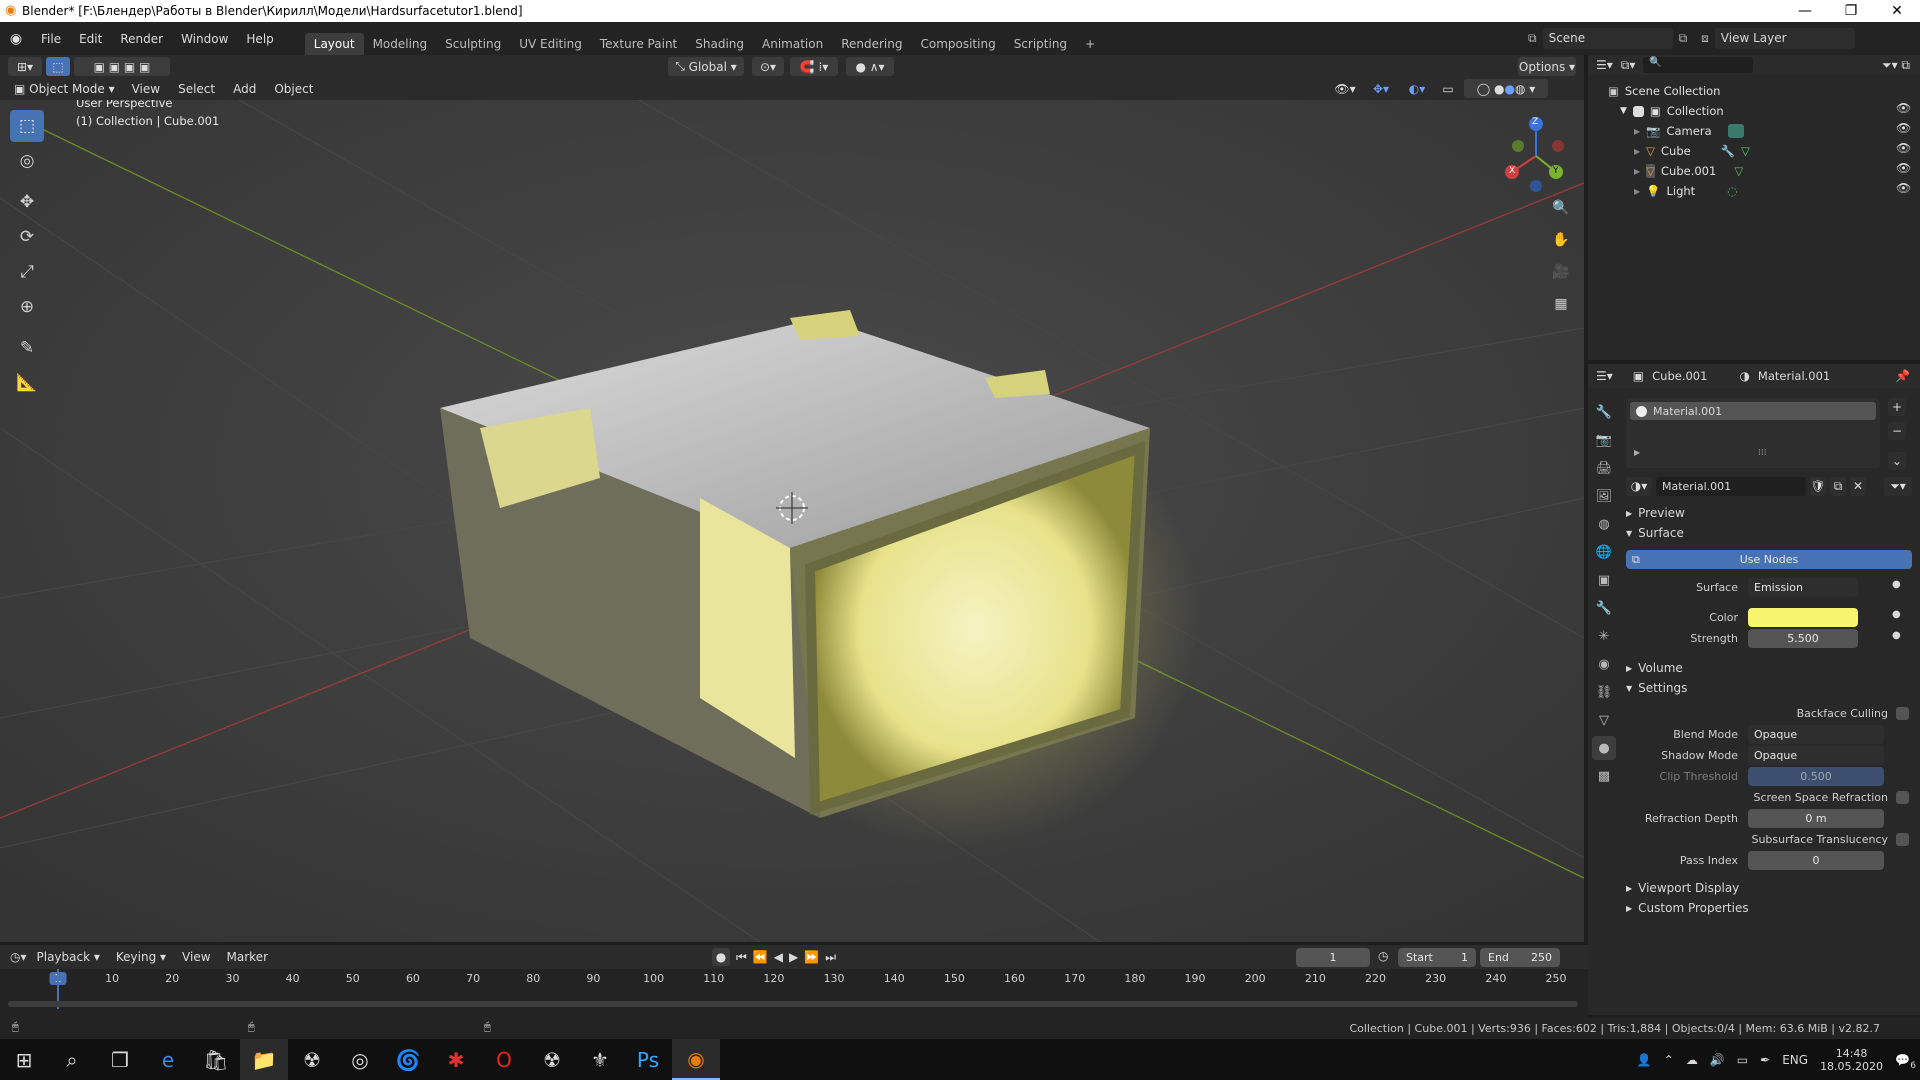 This screenshot has width=1920, height=1080. Describe the element at coordinates (1717, 1060) in the screenshot. I see `volume-icon: 🔊` at that location.